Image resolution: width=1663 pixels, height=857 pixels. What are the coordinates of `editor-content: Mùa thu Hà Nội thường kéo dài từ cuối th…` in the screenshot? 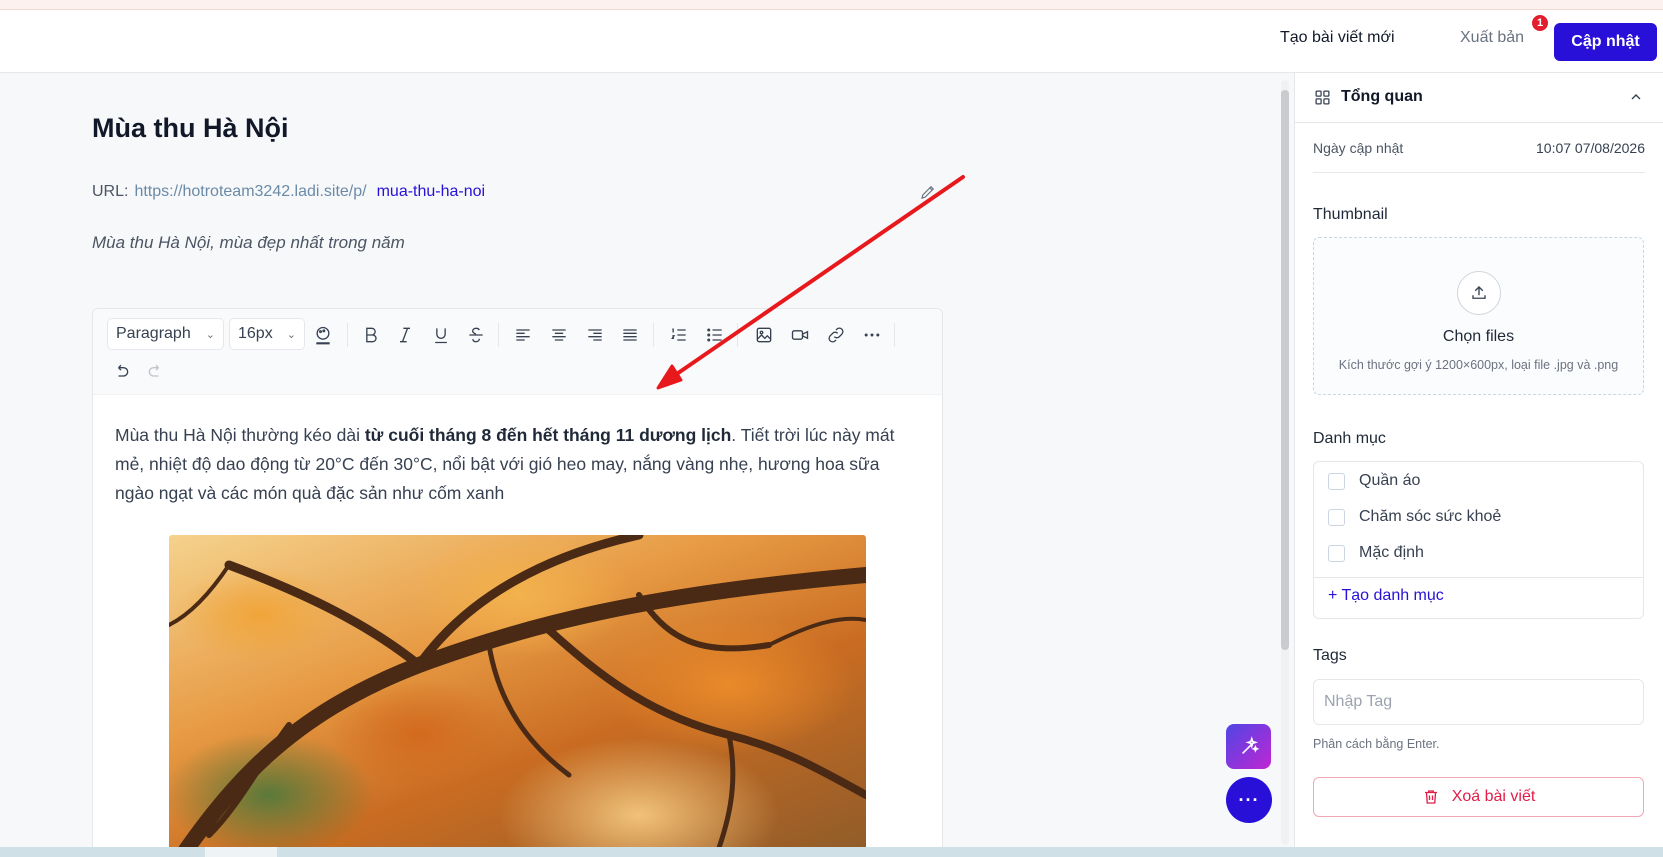 It's located at (517, 464).